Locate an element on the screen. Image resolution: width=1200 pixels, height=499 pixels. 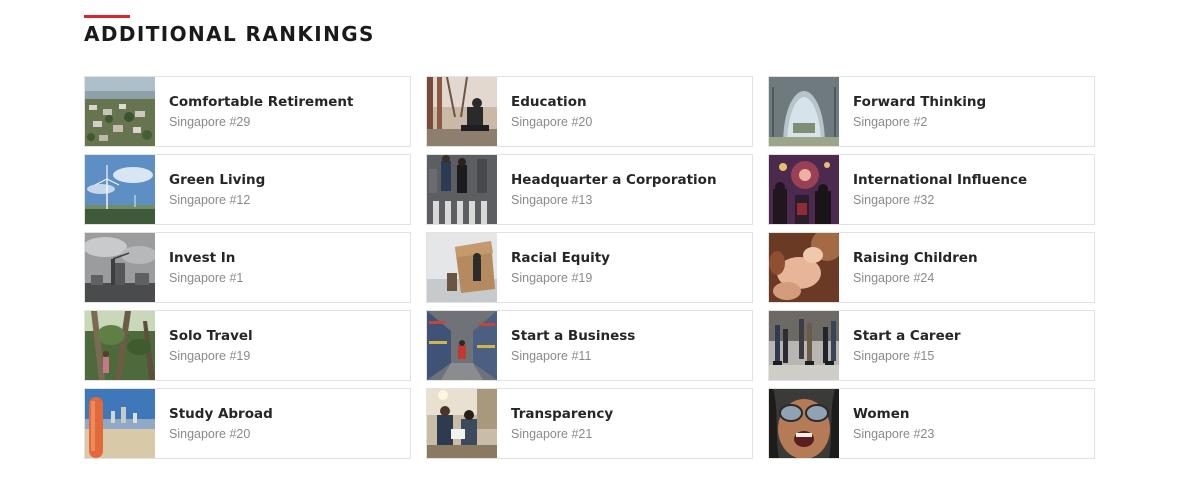
ranking-position: Singapore #2 is located at coordinates (890, 122).